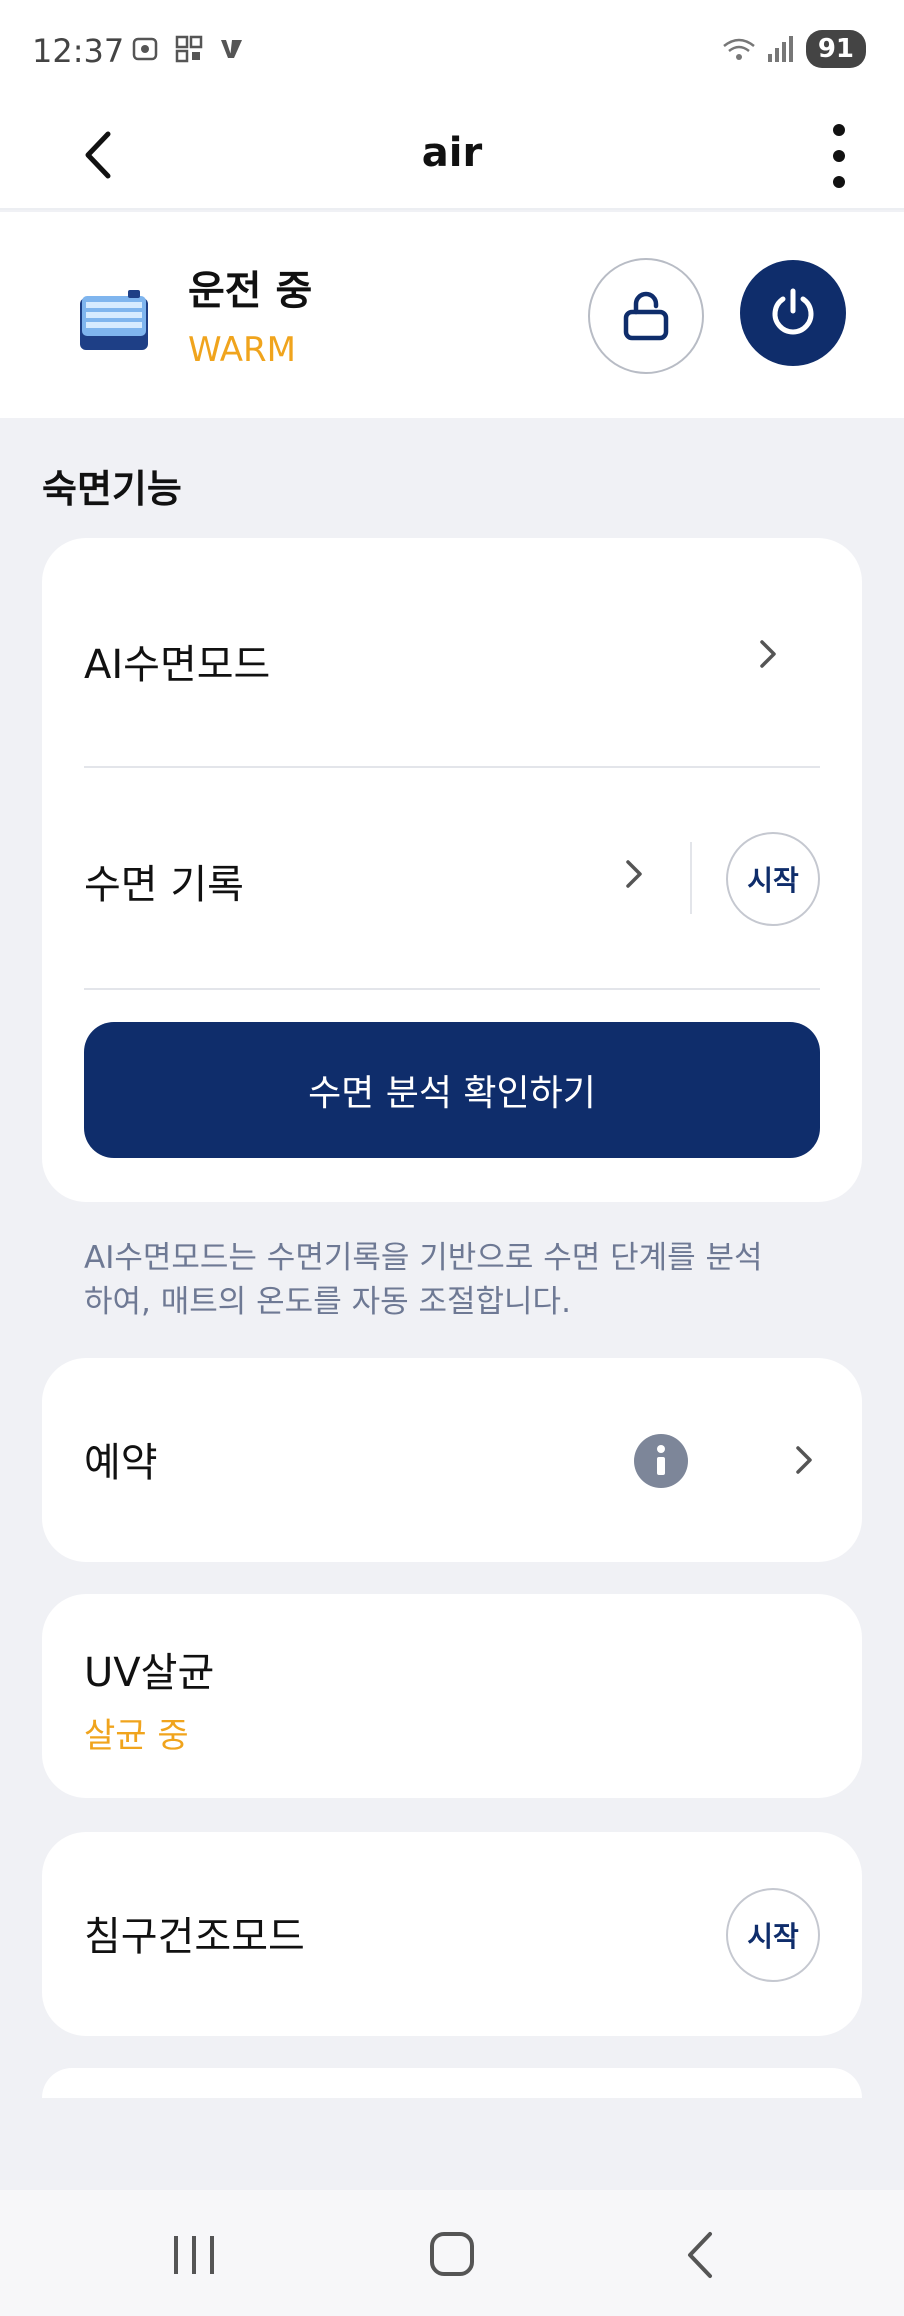  Describe the element at coordinates (177, 665) in the screenshot. I see `ai-sleep-mode-label: AI수면모드` at that location.